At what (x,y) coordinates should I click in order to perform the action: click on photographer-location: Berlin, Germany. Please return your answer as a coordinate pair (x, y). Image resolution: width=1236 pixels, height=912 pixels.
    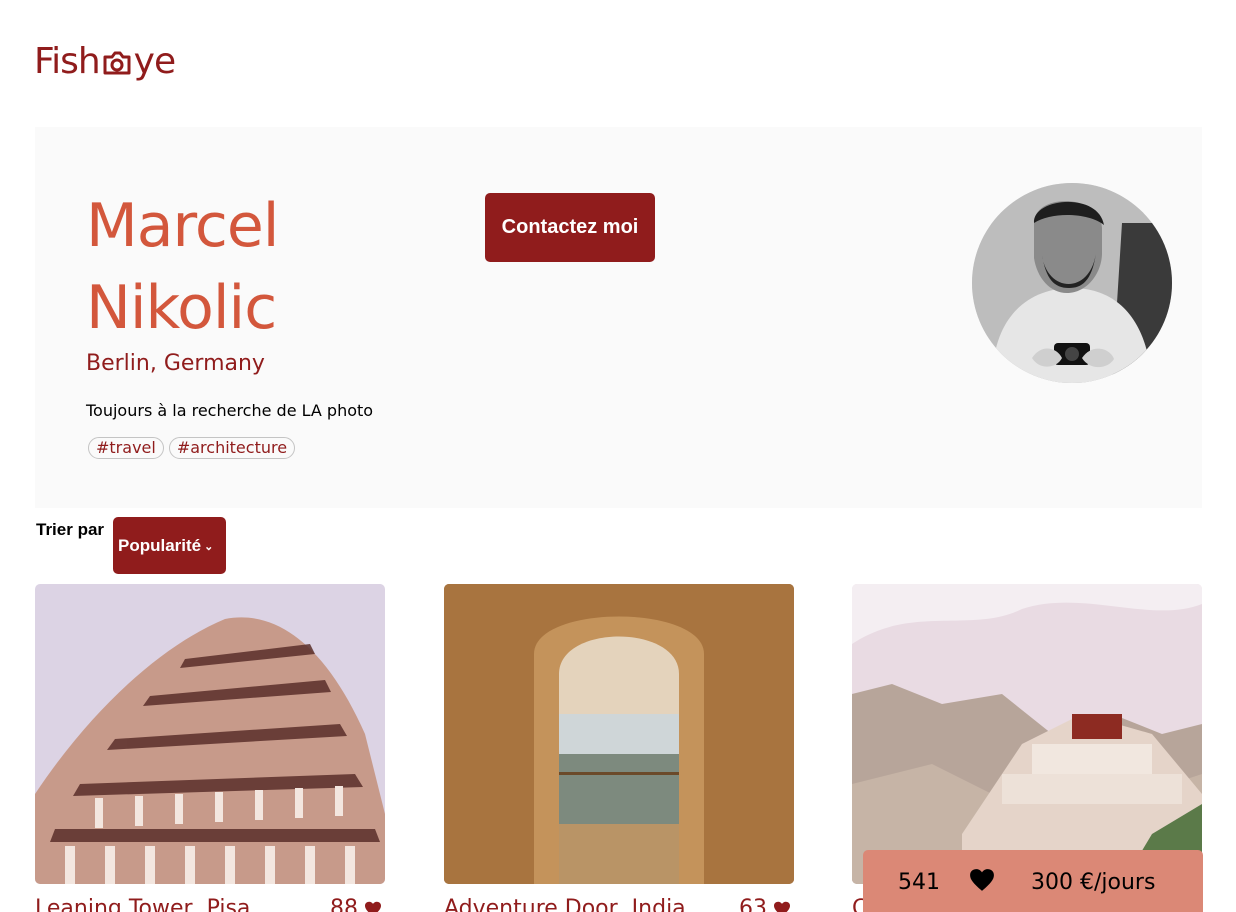
    Looking at the image, I should click on (175, 363).